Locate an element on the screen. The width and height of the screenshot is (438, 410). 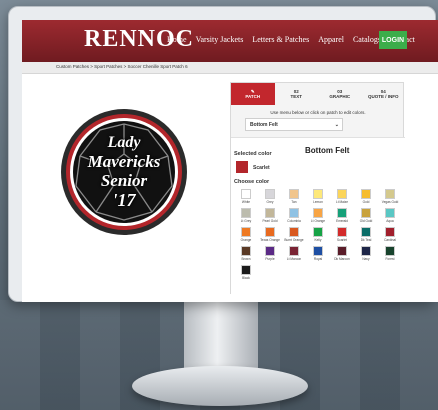
color-swatch: Kelly is located at coordinates (318, 234).